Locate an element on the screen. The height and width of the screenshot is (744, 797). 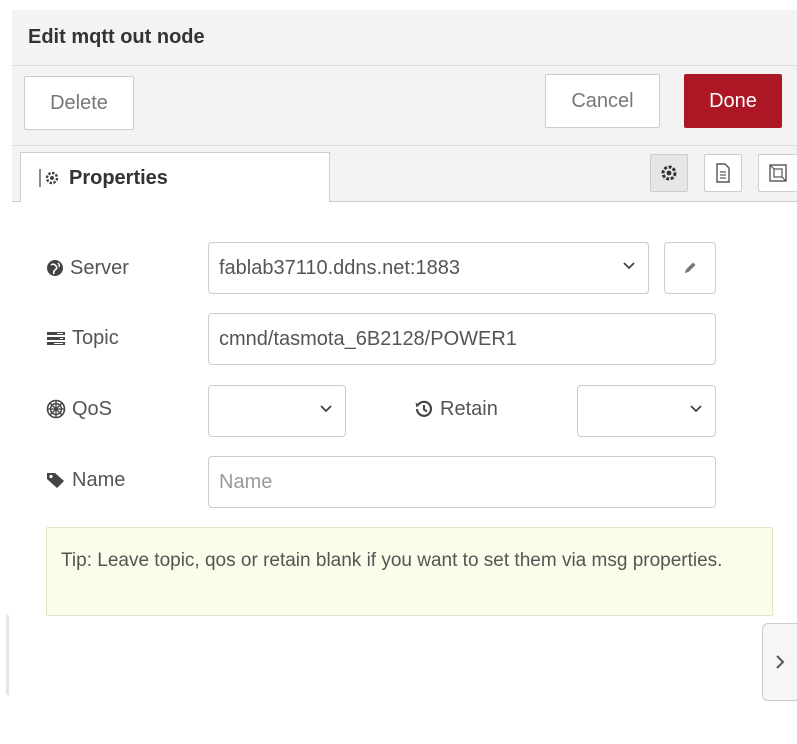
left-edge is located at coordinates (6, 372).